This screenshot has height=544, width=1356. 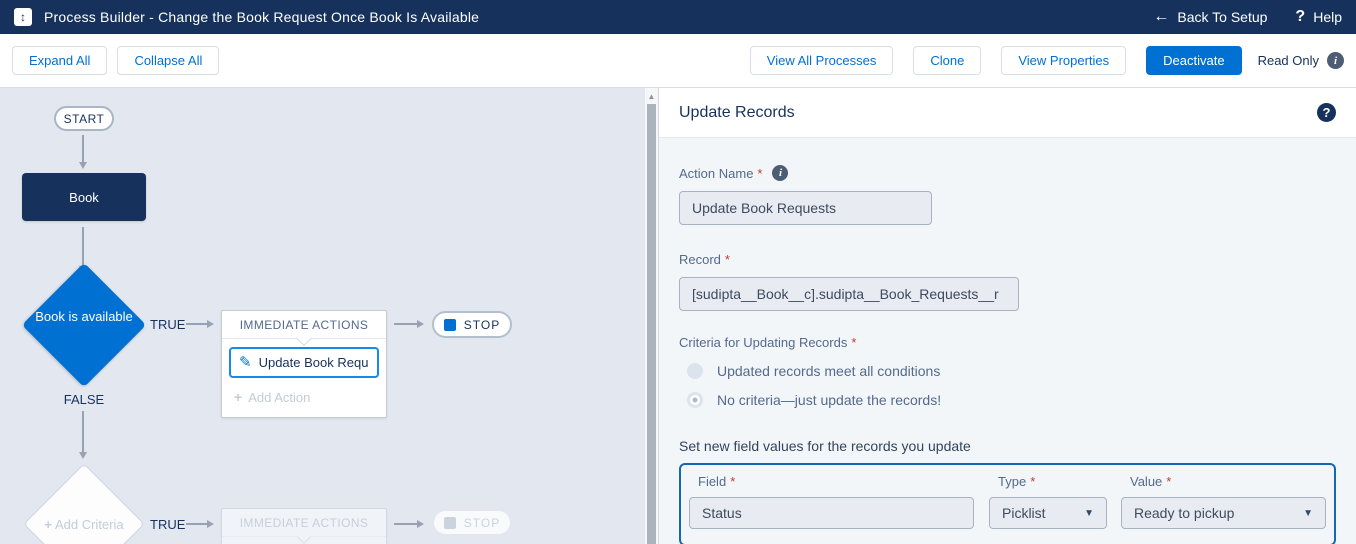 What do you see at coordinates (947, 60) in the screenshot?
I see `clone-button: Clone` at bounding box center [947, 60].